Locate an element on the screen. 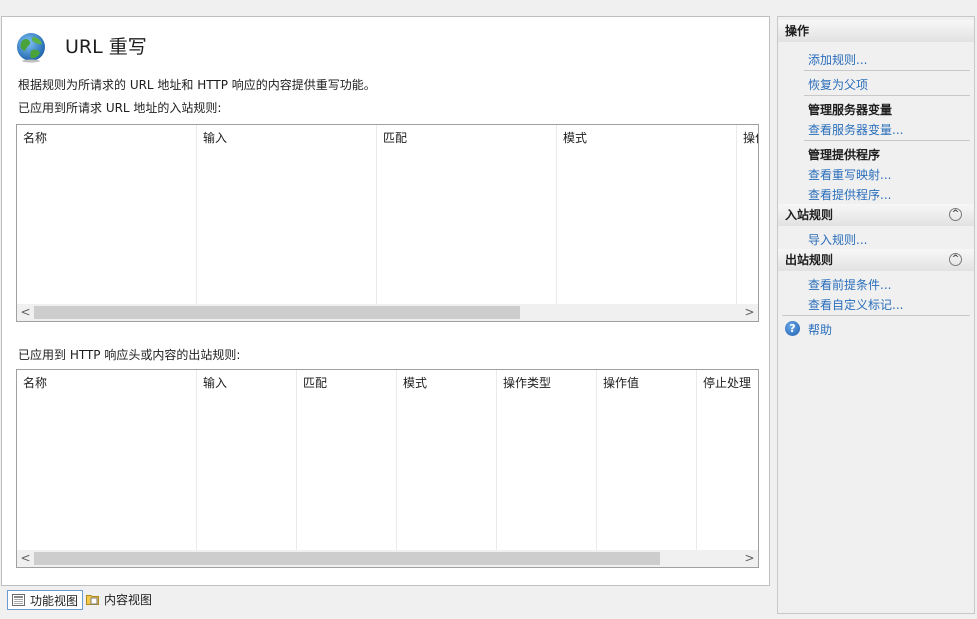  content-view-icon is located at coordinates (92, 600).